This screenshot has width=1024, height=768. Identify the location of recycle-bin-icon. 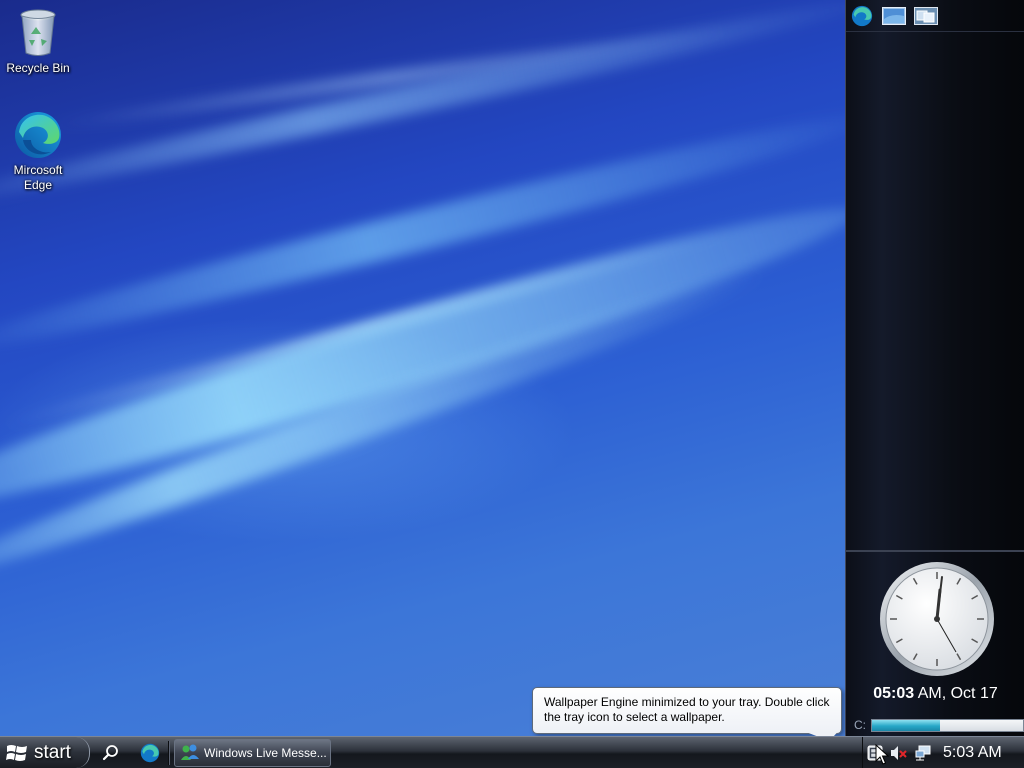
(38, 32).